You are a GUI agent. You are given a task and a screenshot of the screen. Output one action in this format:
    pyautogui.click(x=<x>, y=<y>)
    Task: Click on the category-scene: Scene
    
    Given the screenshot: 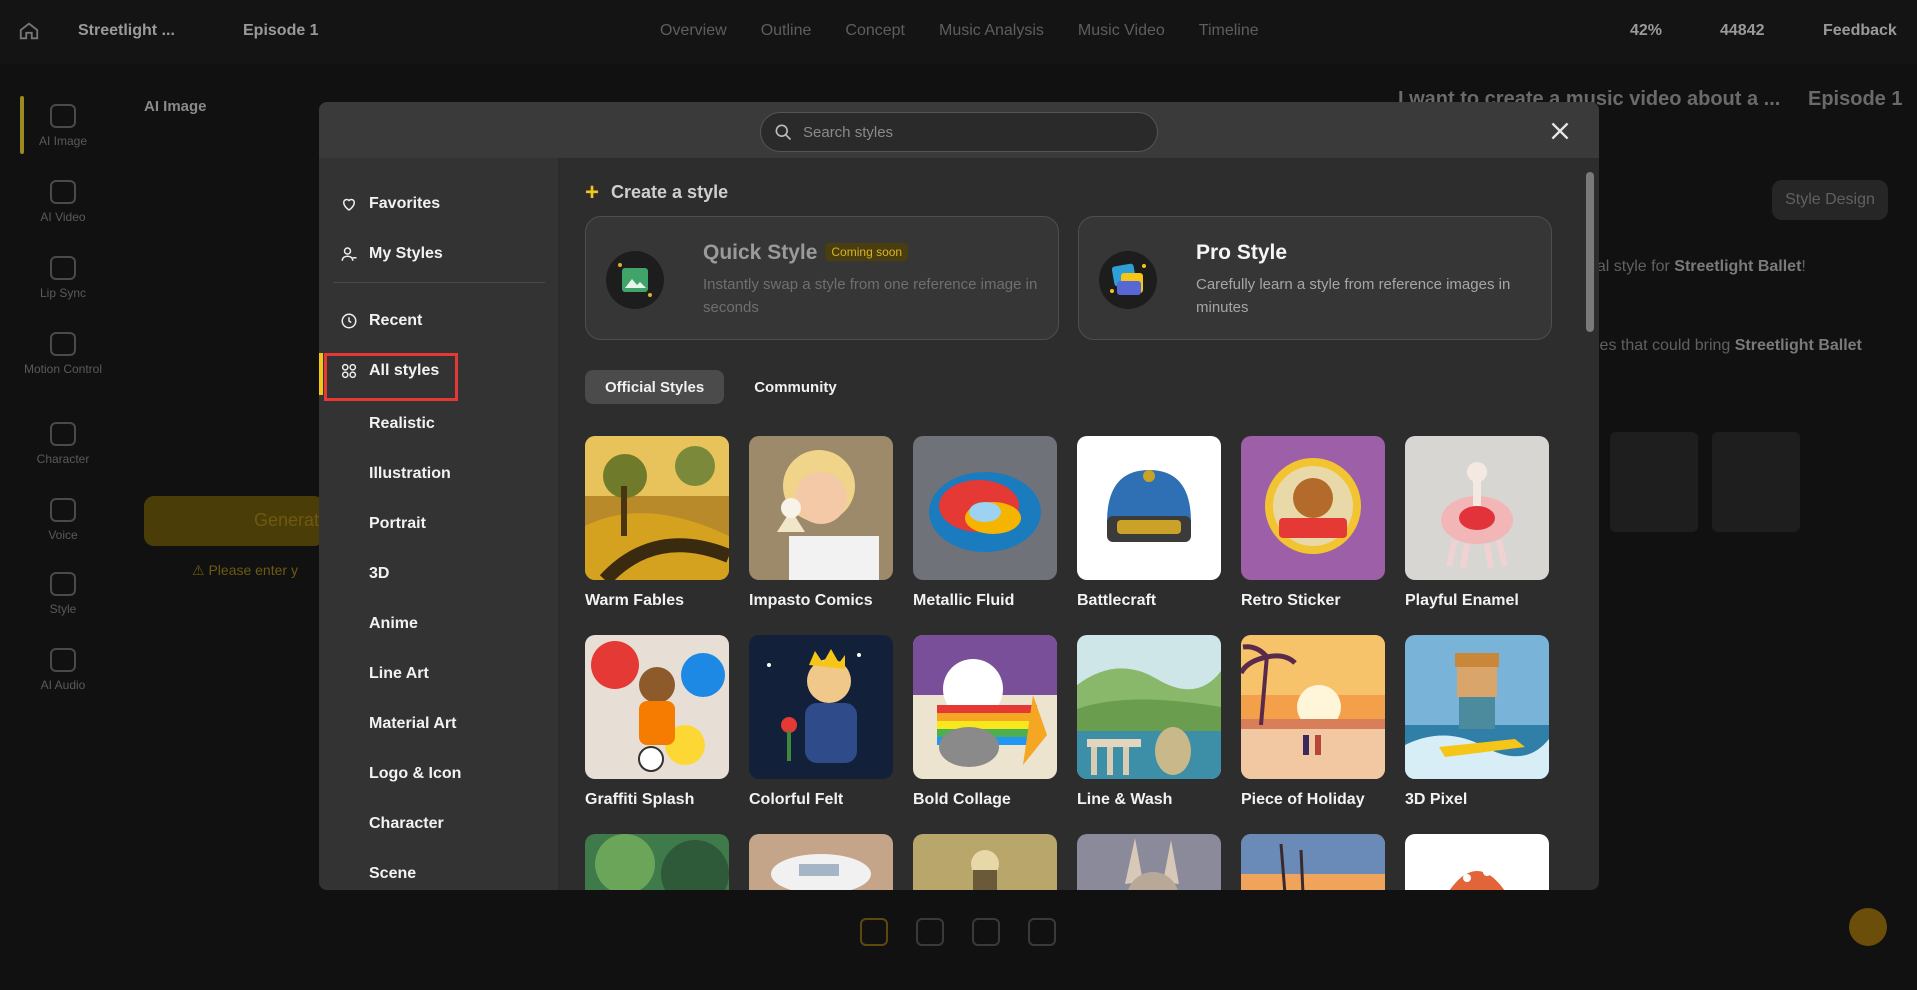 What is the action you would take?
    pyautogui.click(x=392, y=874)
    